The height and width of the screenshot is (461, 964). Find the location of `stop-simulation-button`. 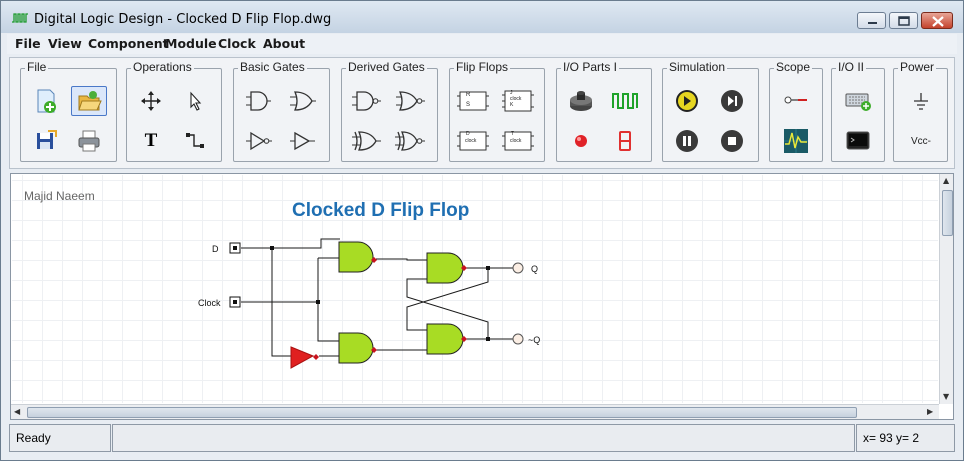

stop-simulation-button is located at coordinates (732, 141).